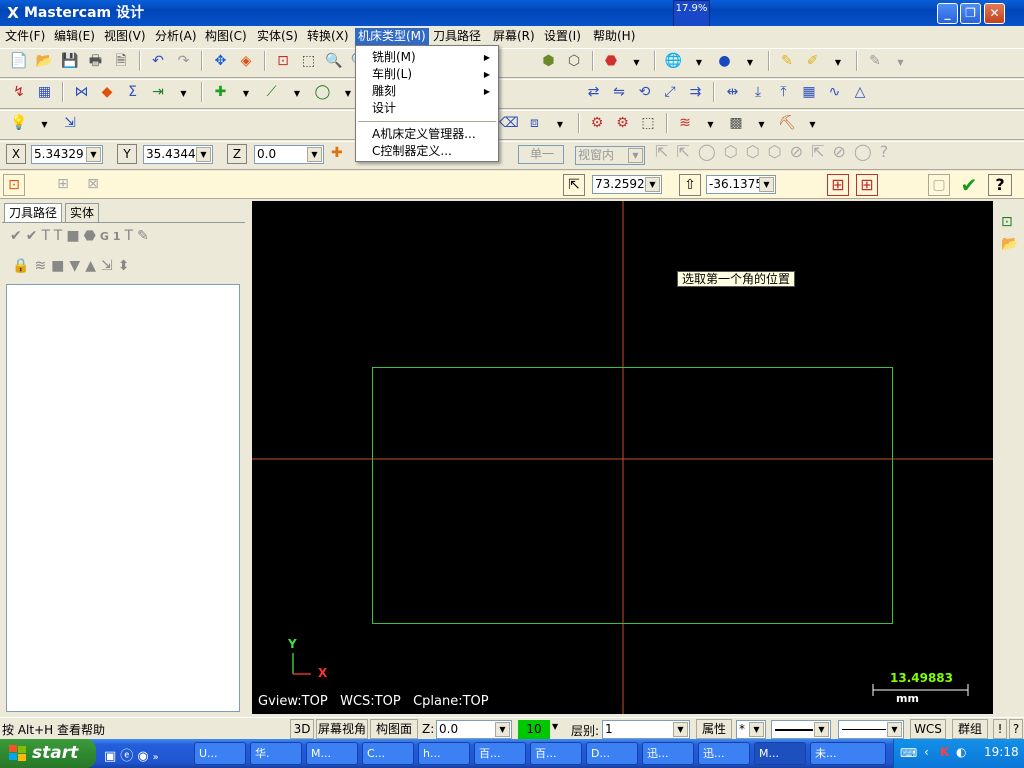 Image resolution: width=1024 pixels, height=768 pixels. What do you see at coordinates (323, 92) in the screenshot?
I see `circle-icon: ◯` at bounding box center [323, 92].